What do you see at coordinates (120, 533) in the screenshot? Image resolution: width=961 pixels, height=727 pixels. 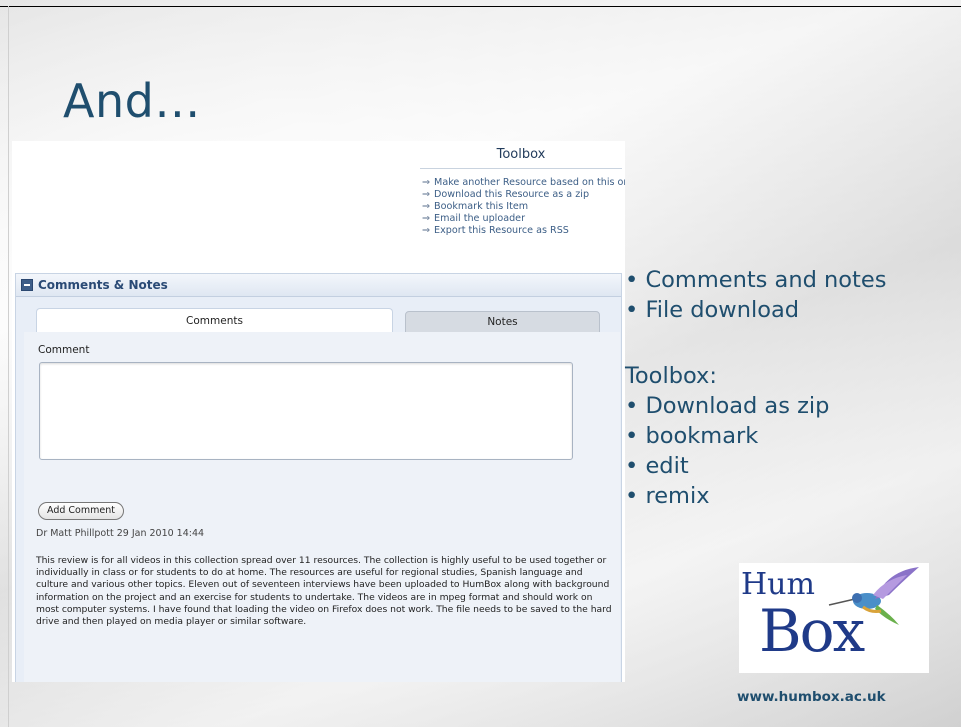 I see `review-author-date: Dr Matt Phillpott 29 Jan 2010 14:44` at bounding box center [120, 533].